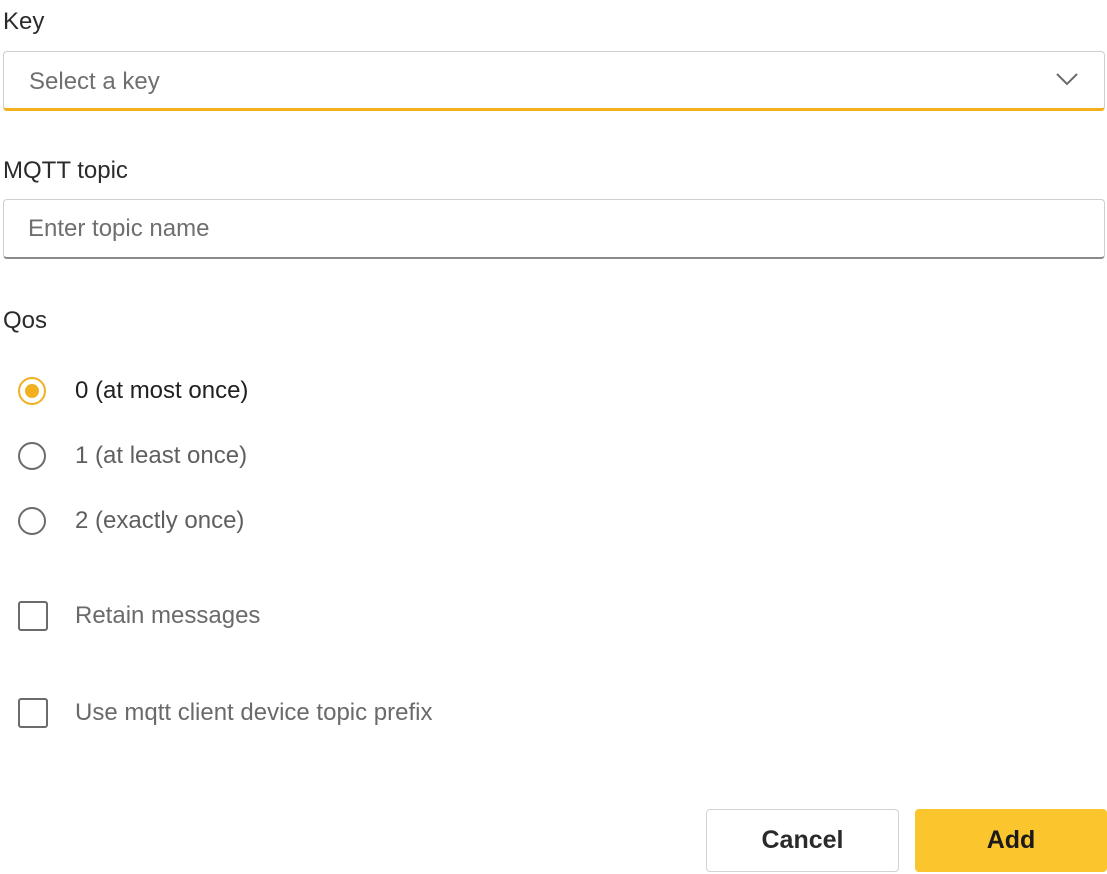  I want to click on key-select-placeholder: Select a key, so click(94, 81).